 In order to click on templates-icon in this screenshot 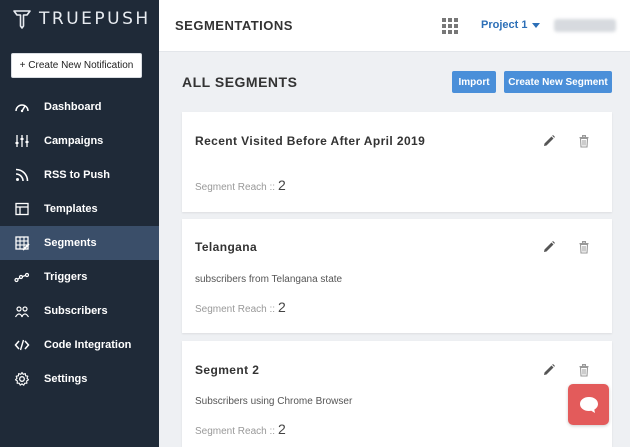, I will do `click(22, 209)`.